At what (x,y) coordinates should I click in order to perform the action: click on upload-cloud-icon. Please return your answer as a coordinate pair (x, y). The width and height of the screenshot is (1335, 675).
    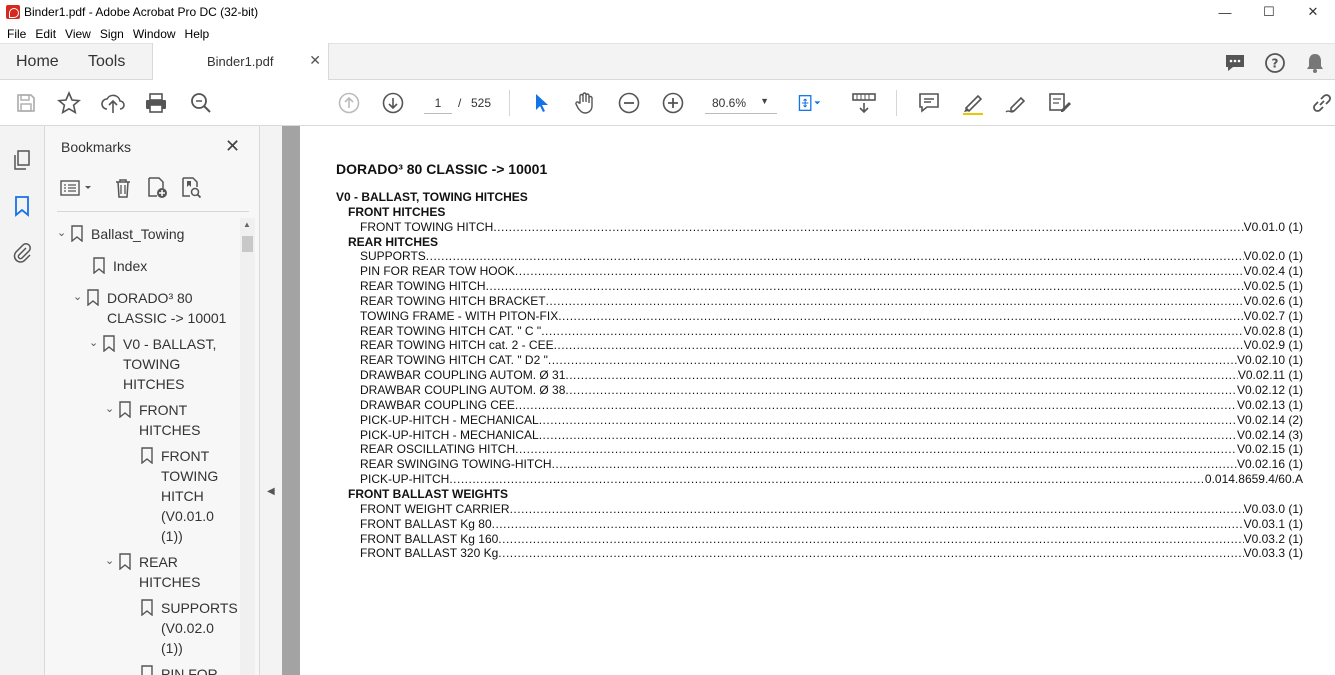
    Looking at the image, I should click on (113, 103).